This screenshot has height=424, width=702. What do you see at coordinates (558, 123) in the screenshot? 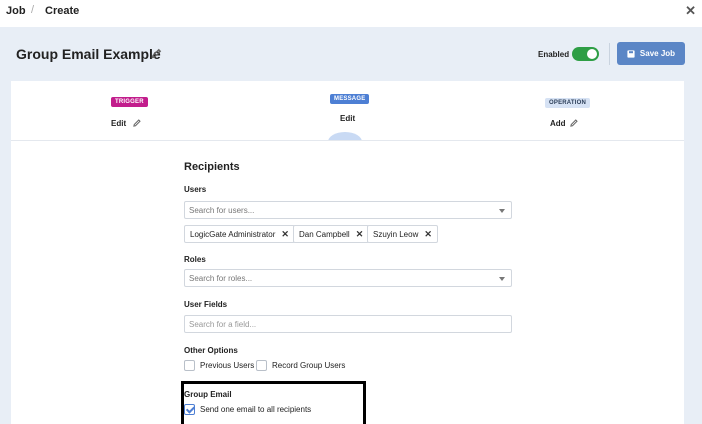
I see `operation-add-link: Add` at bounding box center [558, 123].